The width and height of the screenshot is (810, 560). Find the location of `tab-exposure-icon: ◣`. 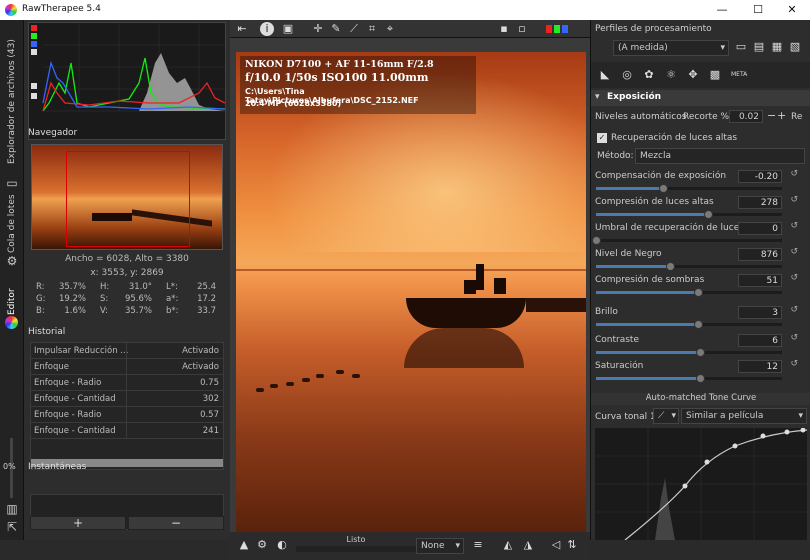

tab-exposure-icon: ◣ is located at coordinates (605, 75).